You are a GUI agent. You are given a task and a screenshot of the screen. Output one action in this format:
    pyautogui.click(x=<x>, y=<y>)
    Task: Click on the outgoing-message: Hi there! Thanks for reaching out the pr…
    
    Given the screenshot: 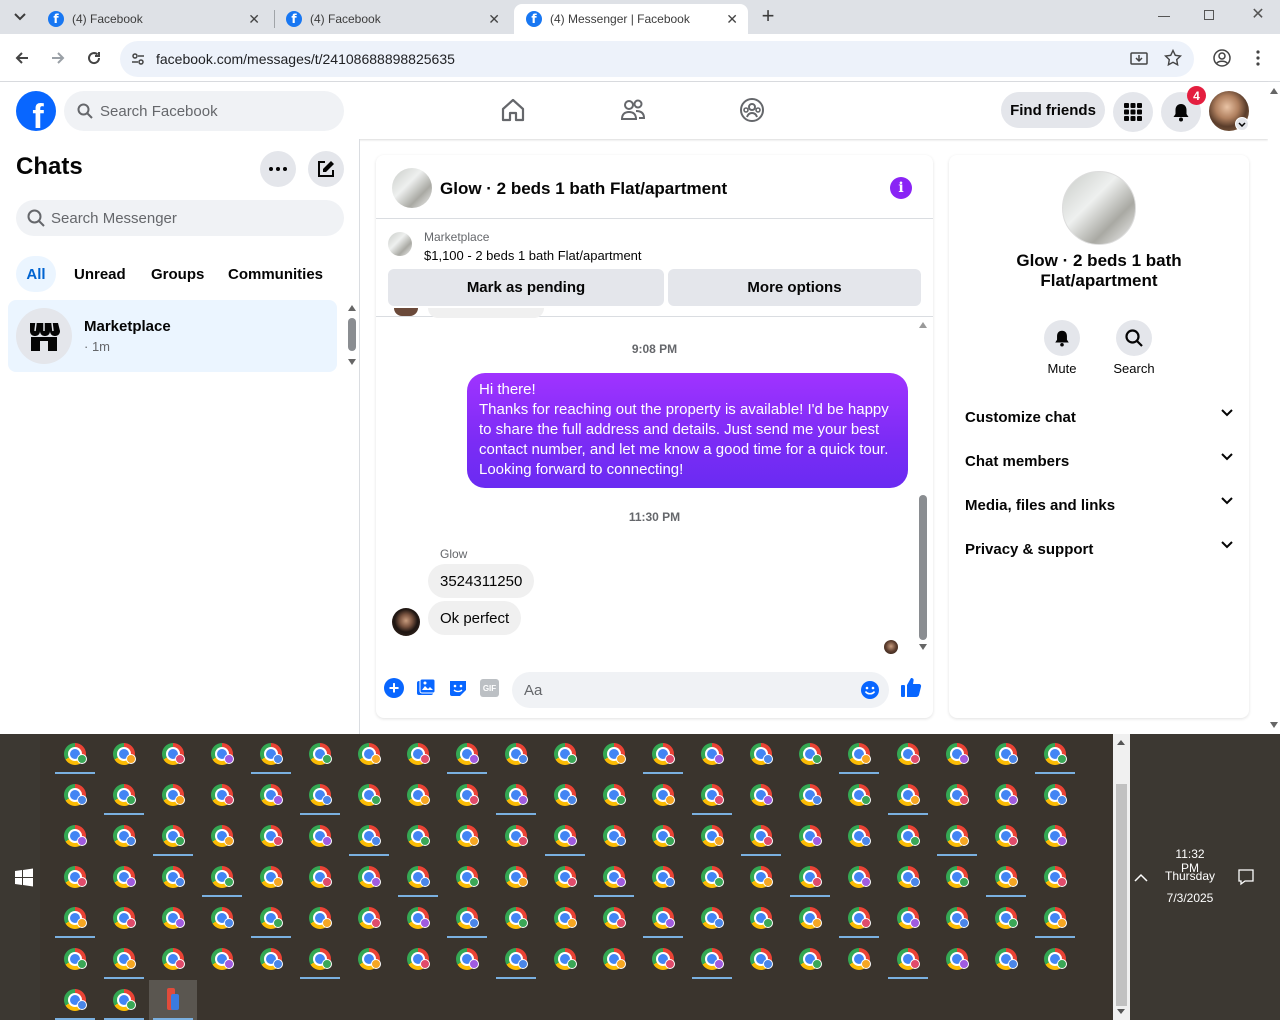 What is the action you would take?
    pyautogui.click(x=687, y=430)
    